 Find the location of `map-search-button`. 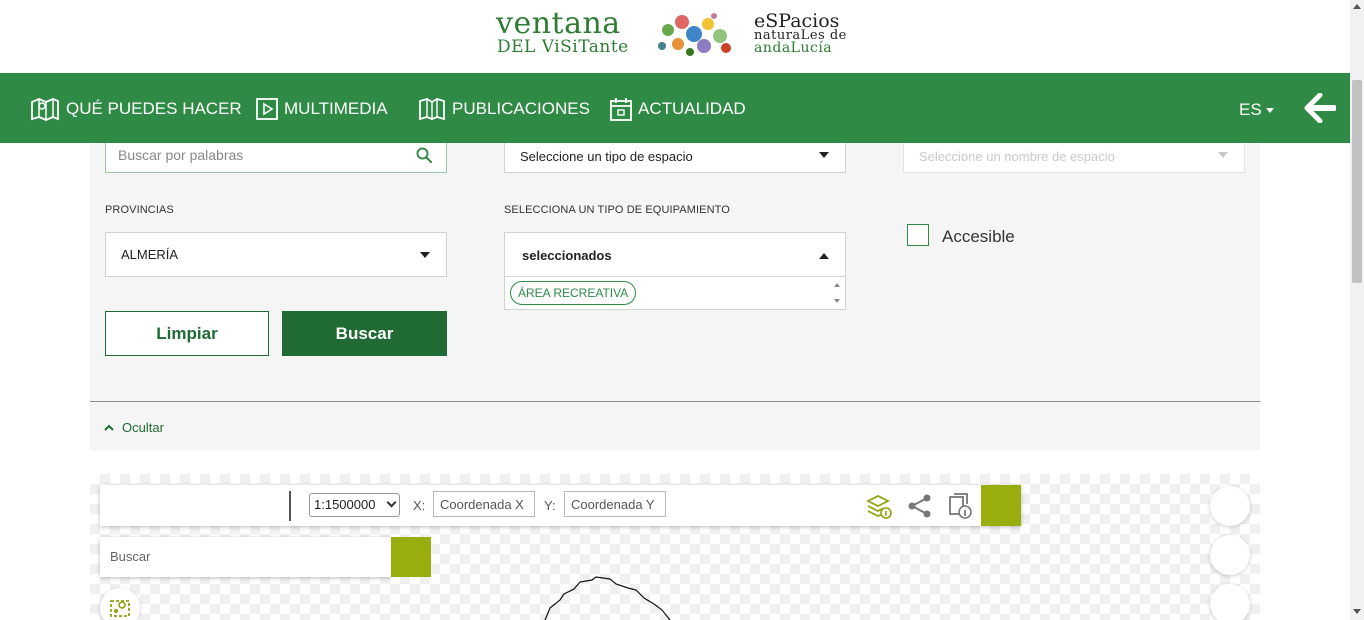

map-search-button is located at coordinates (411, 557).